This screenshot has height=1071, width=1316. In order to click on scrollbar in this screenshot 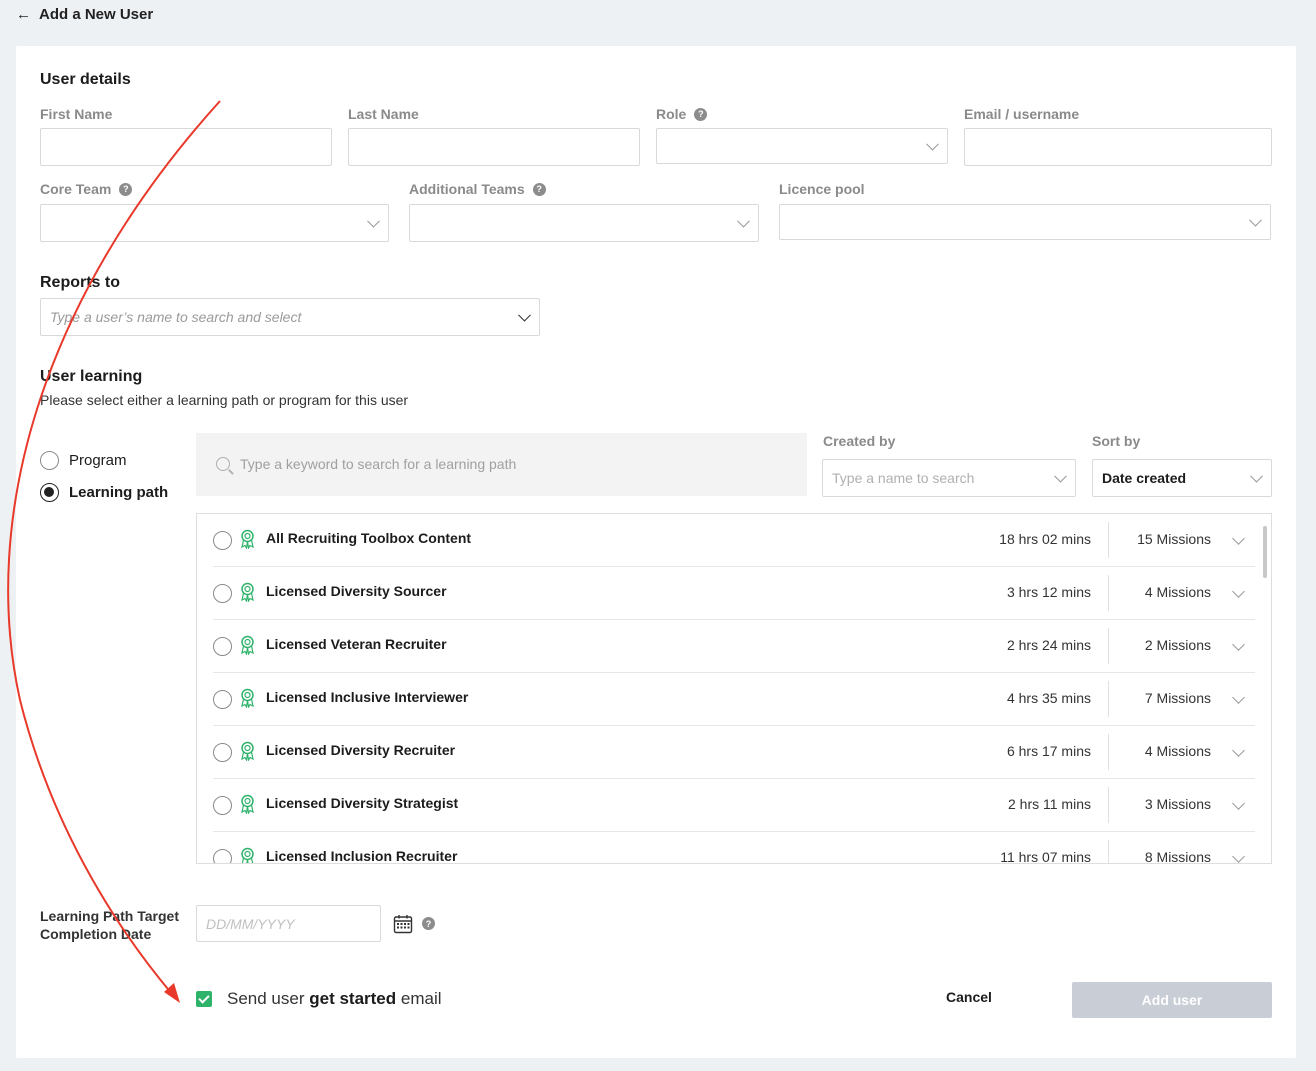, I will do `click(1265, 552)`.